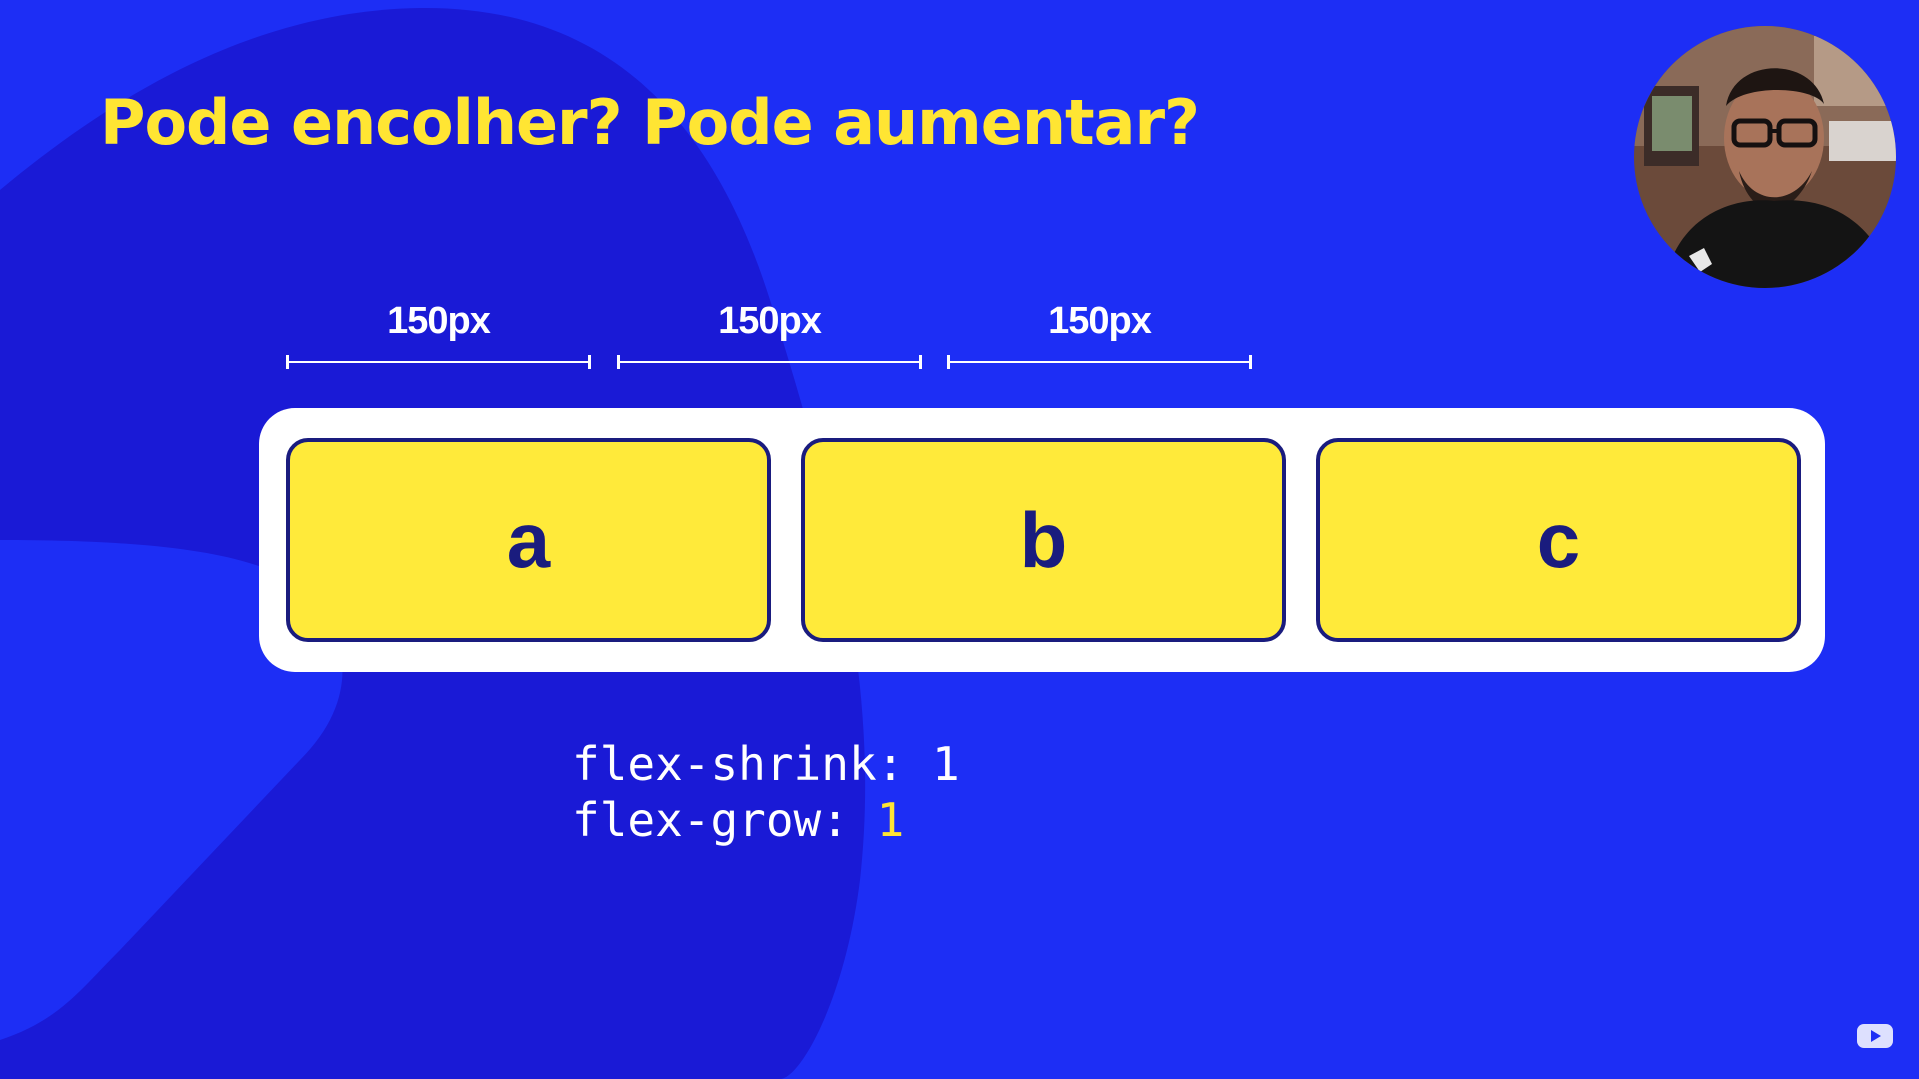  I want to click on code-flex-grow-property: flex-grow:, so click(724, 820).